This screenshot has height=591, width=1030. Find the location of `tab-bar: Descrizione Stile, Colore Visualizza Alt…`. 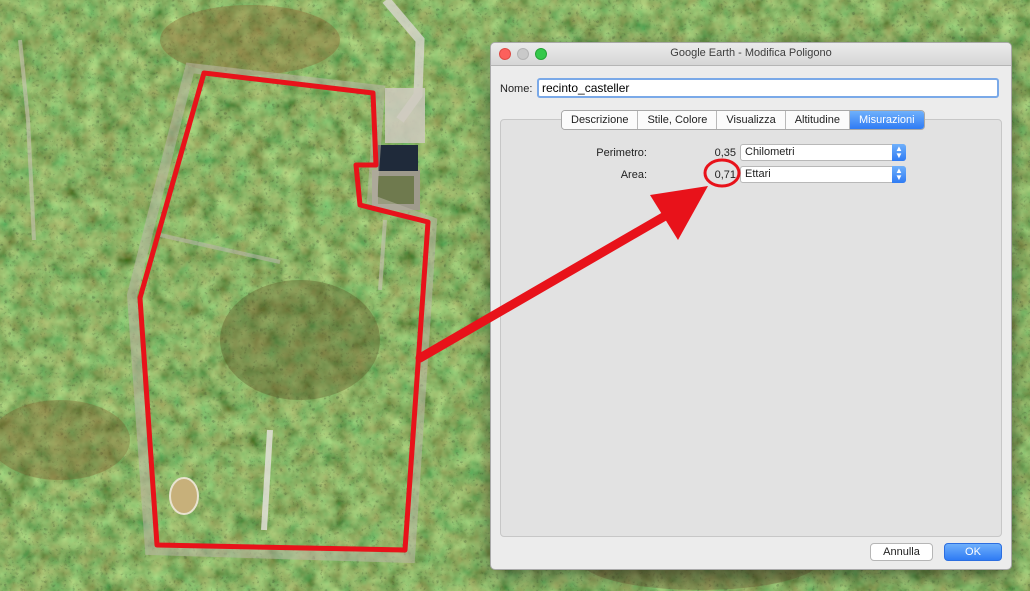

tab-bar: Descrizione Stile, Colore Visualizza Alt… is located at coordinates (743, 120).